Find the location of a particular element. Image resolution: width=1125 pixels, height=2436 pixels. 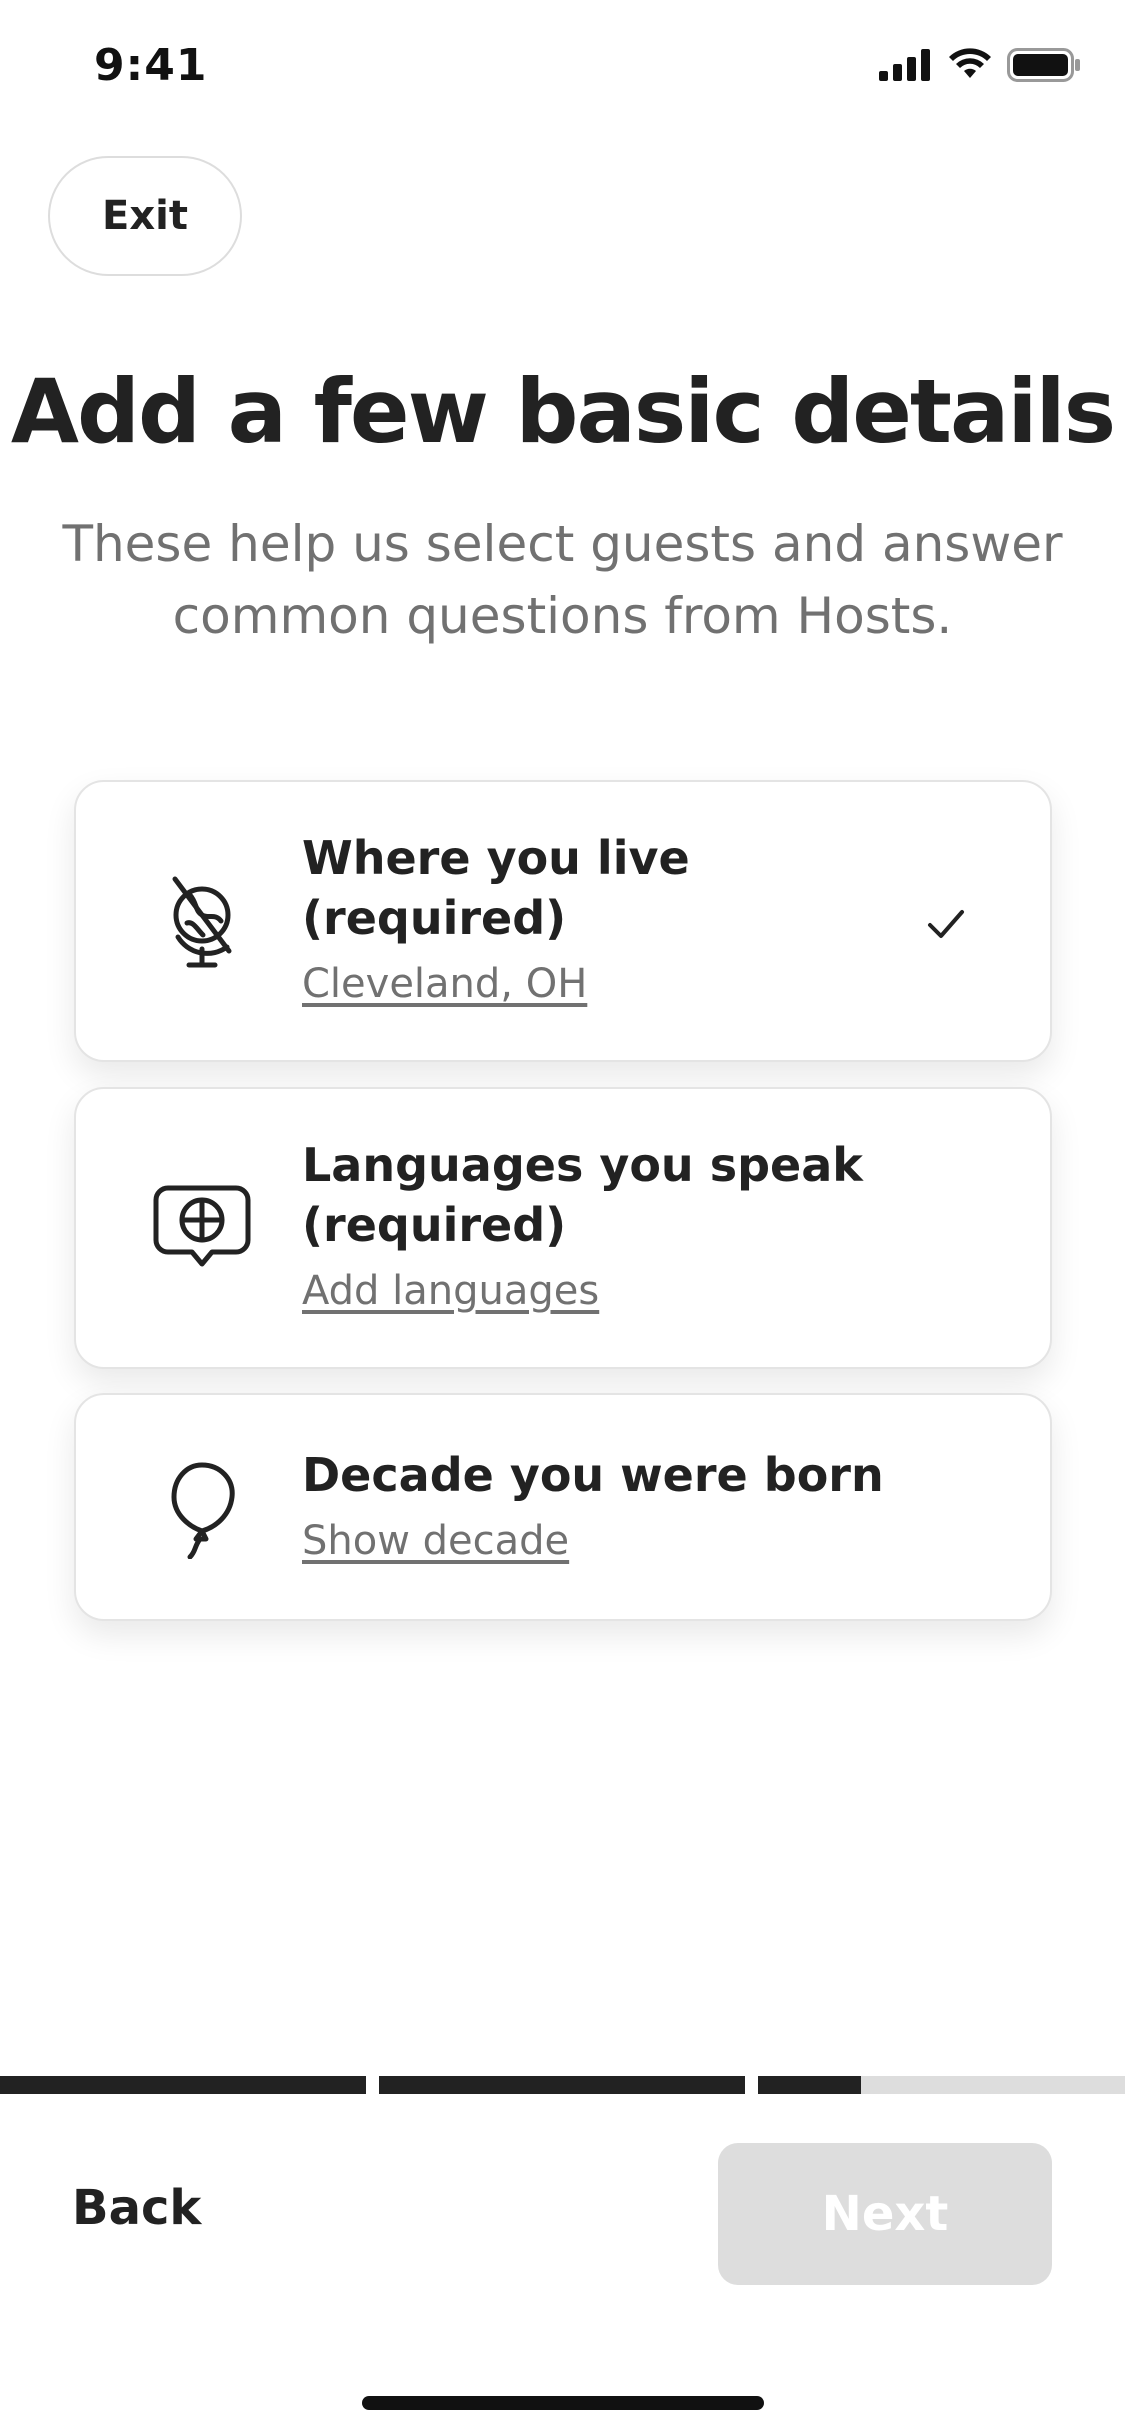

balloon-icon is located at coordinates (202, 1509).